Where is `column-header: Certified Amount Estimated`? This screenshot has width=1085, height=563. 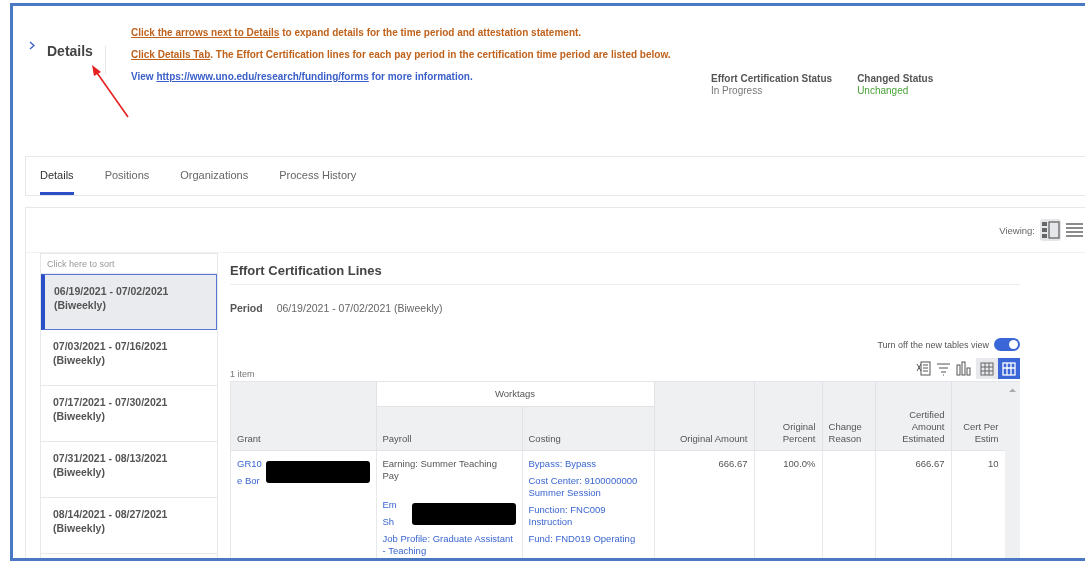
column-header: Certified Amount Estimated is located at coordinates (913, 416).